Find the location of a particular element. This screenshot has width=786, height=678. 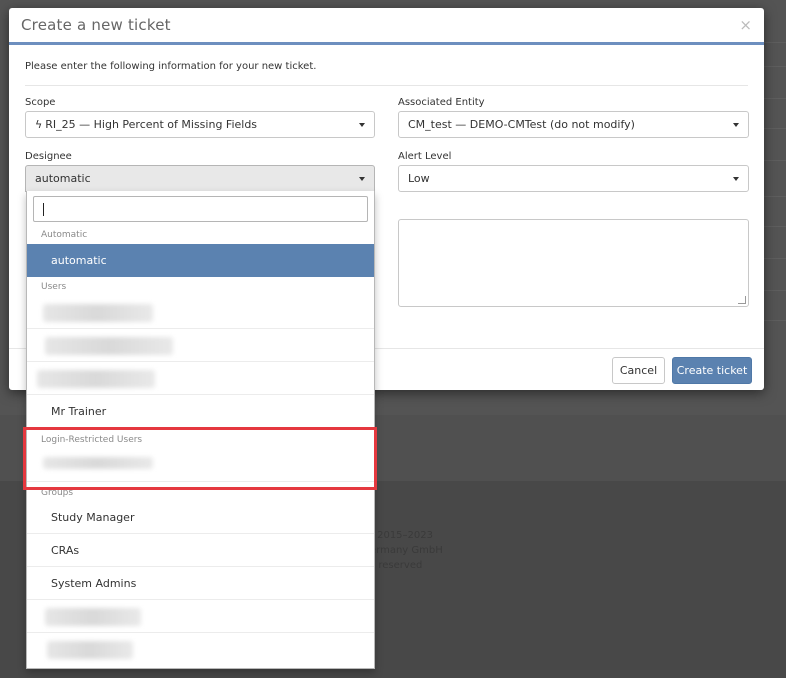

scope-select: ϟ RI_25 — High Percent of Missing Fields is located at coordinates (200, 124).